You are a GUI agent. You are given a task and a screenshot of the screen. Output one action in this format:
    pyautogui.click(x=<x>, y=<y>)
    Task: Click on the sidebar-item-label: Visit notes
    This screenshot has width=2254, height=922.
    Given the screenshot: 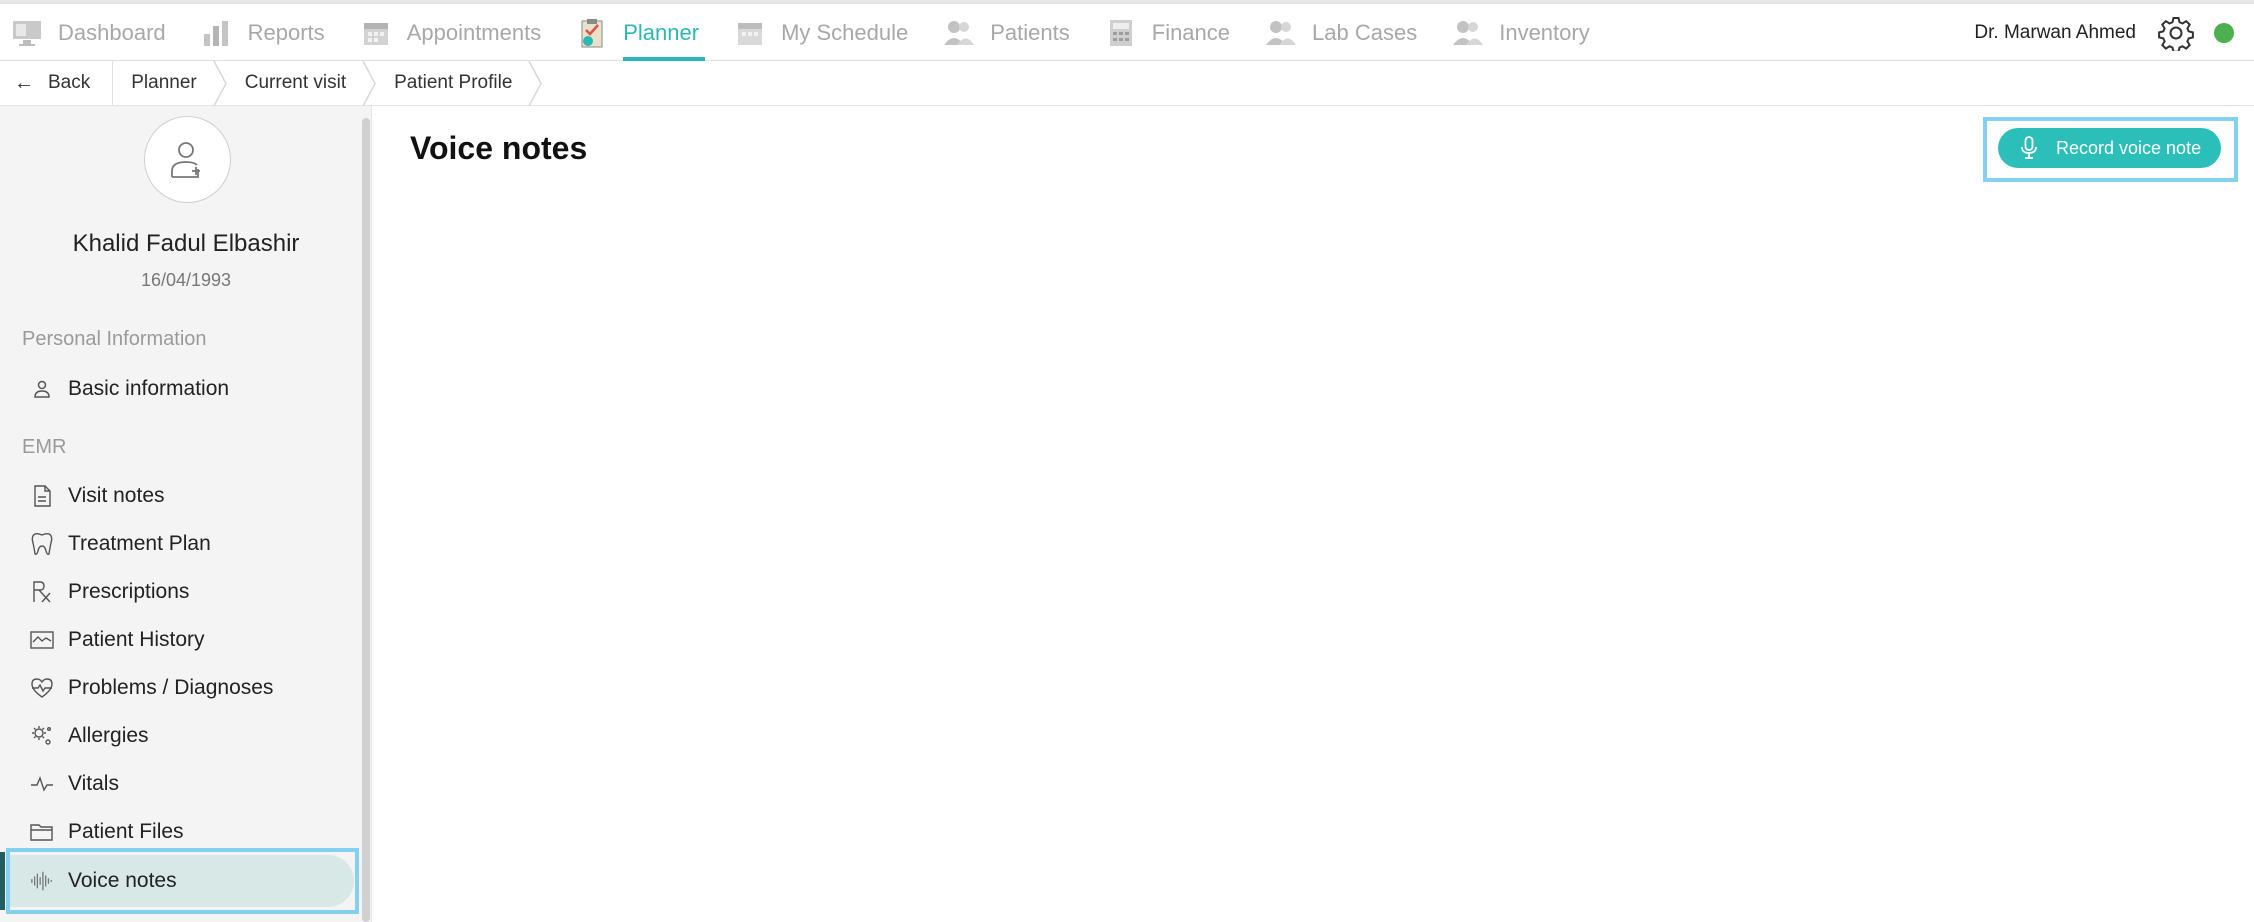 What is the action you would take?
    pyautogui.click(x=116, y=495)
    